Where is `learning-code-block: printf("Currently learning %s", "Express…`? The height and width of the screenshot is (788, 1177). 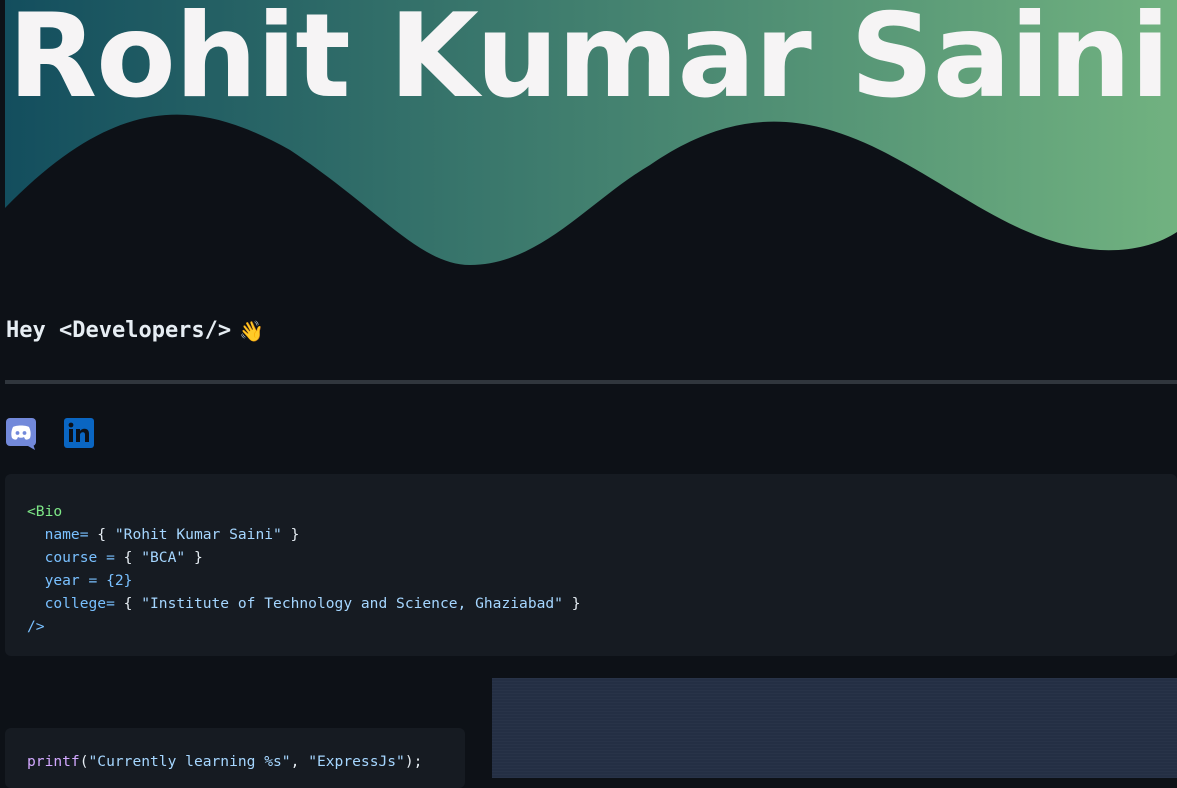 learning-code-block: printf("Currently learning %s", "Express… is located at coordinates (235, 758).